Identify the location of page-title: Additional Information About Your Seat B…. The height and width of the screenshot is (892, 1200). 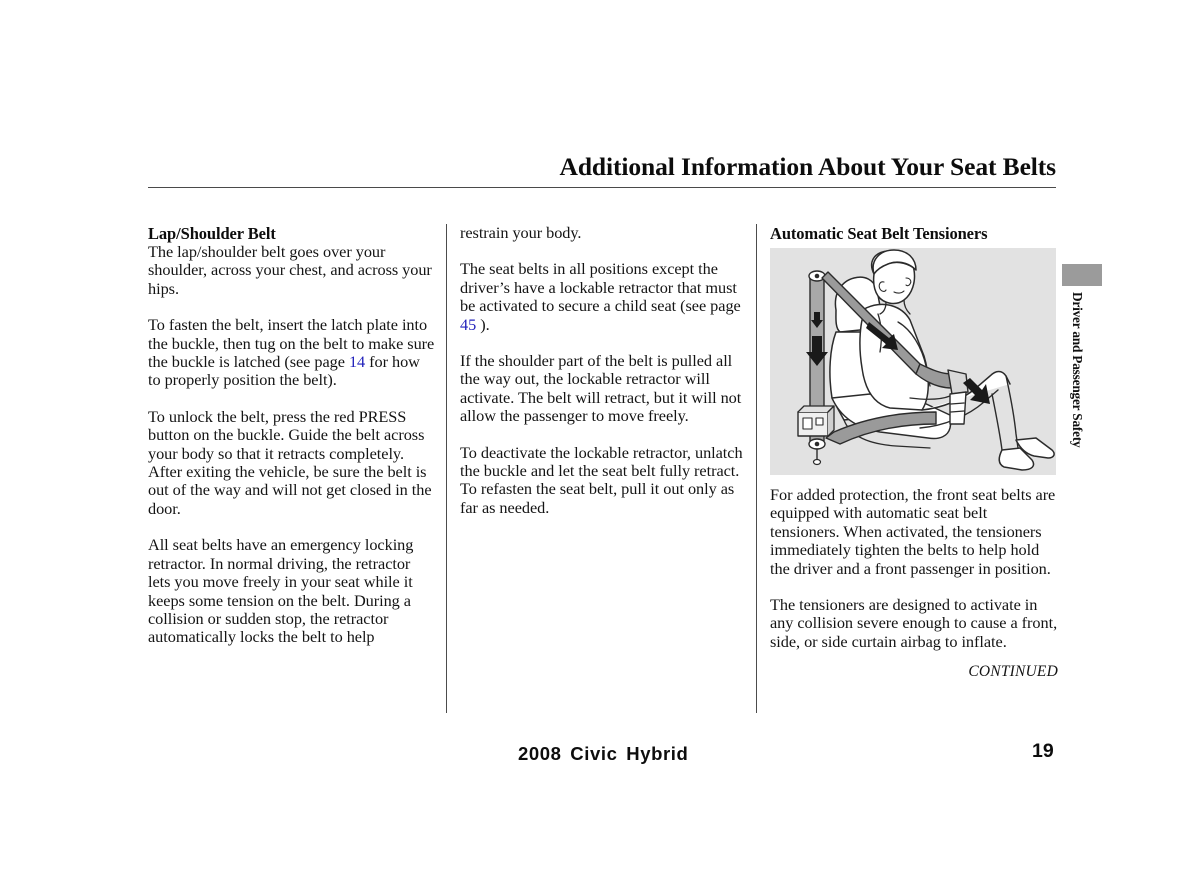
(808, 166).